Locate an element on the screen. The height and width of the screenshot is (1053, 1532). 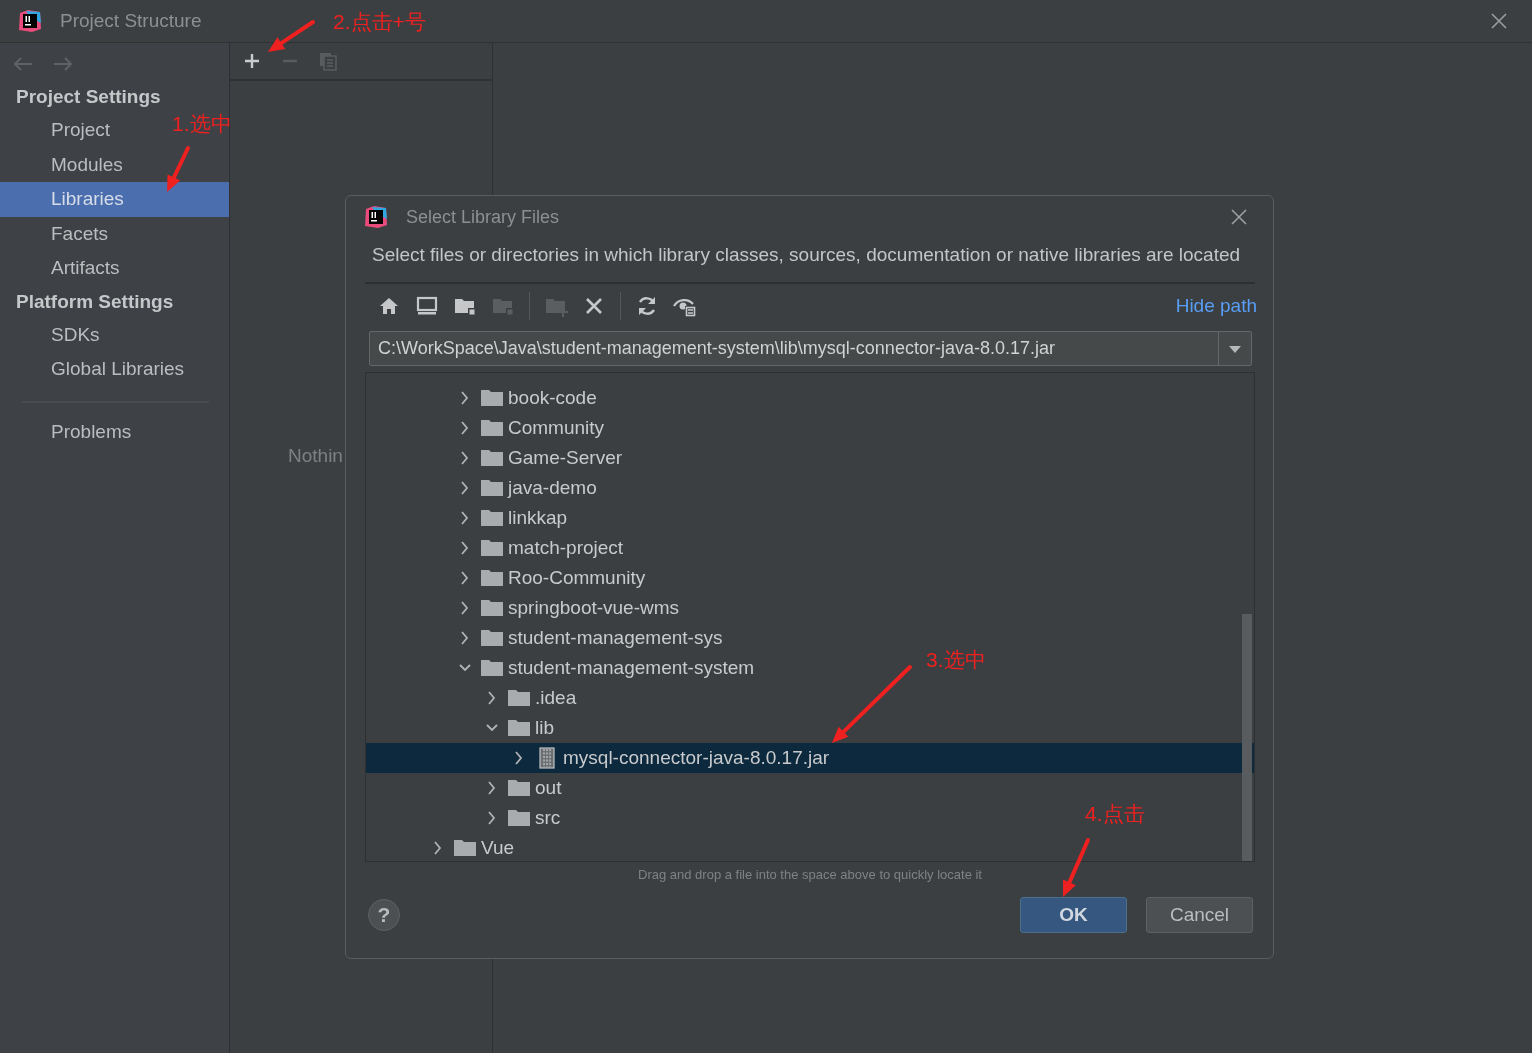
annotation-label: 1.选中 is located at coordinates (202, 124).